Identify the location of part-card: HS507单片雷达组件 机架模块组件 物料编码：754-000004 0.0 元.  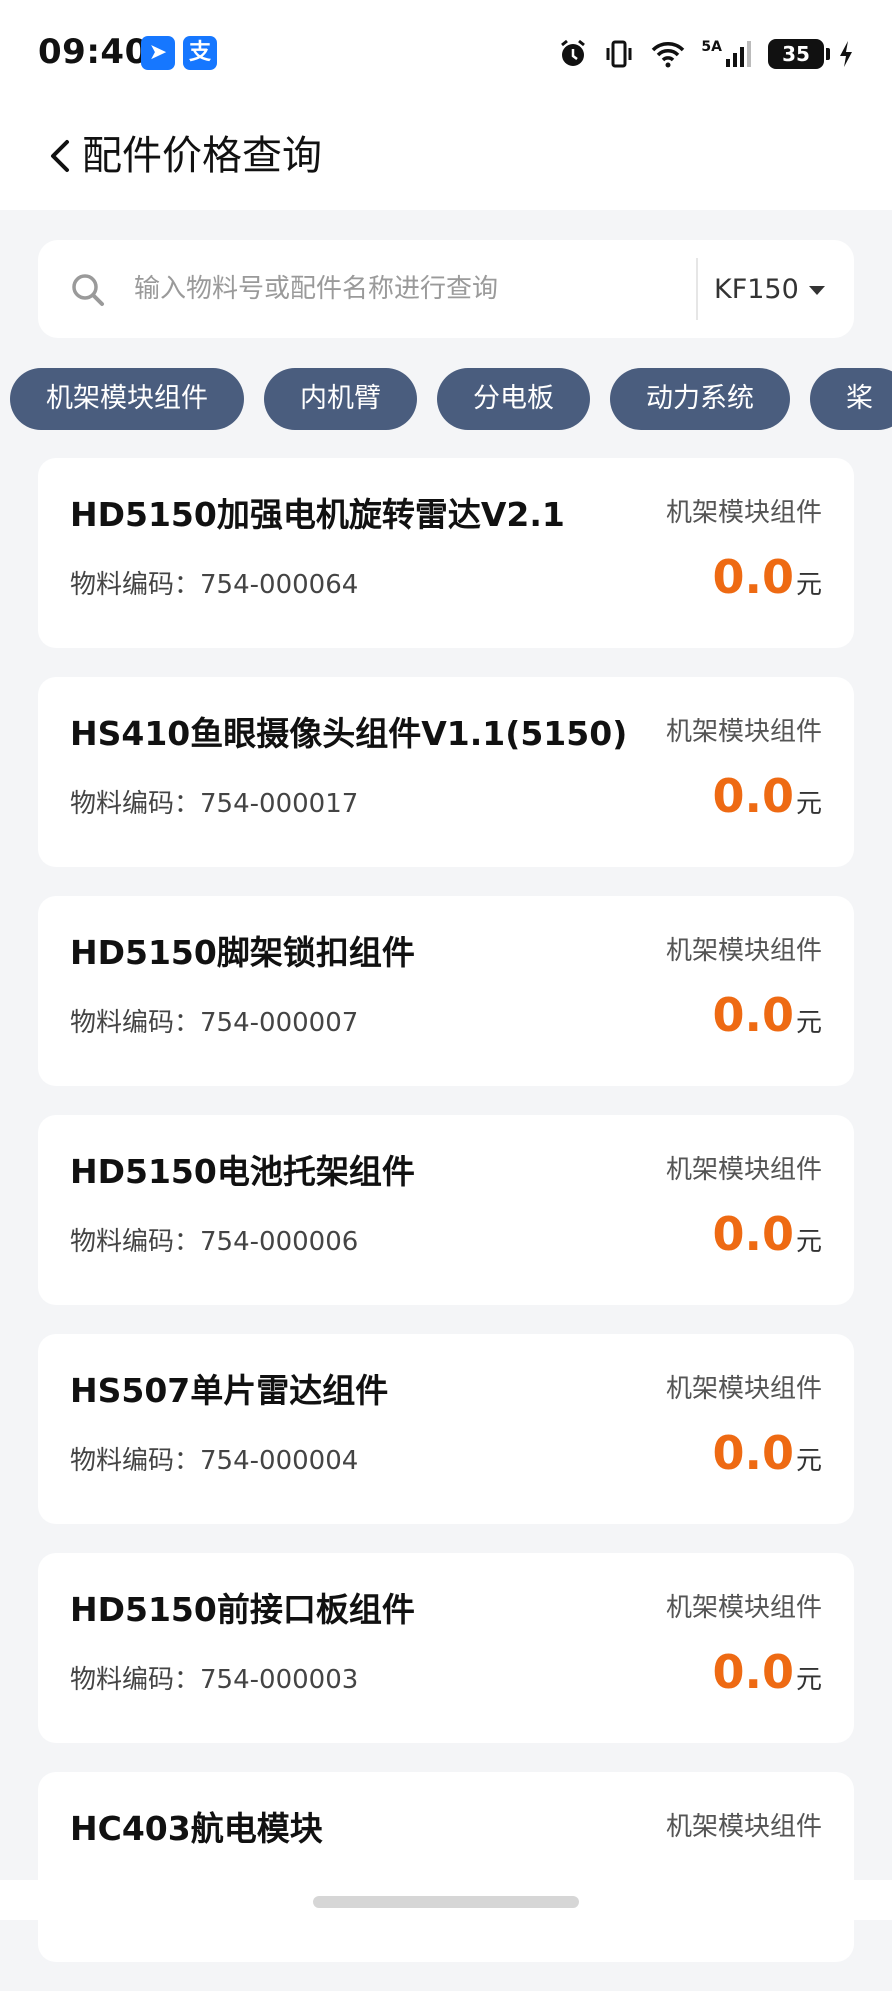
(446, 1429).